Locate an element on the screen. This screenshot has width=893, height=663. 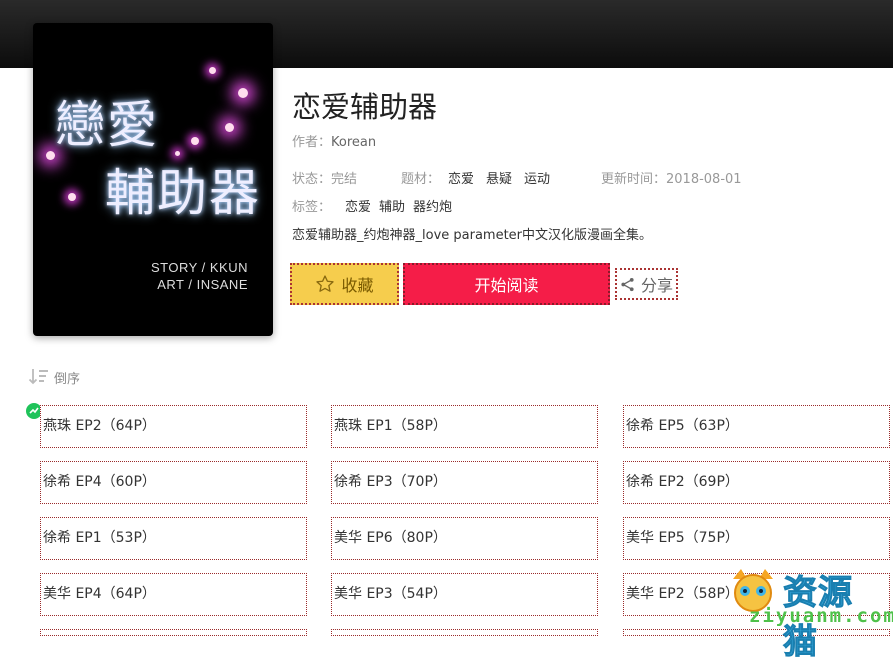
episode-link: 徐希 EP3（70P） is located at coordinates (464, 482).